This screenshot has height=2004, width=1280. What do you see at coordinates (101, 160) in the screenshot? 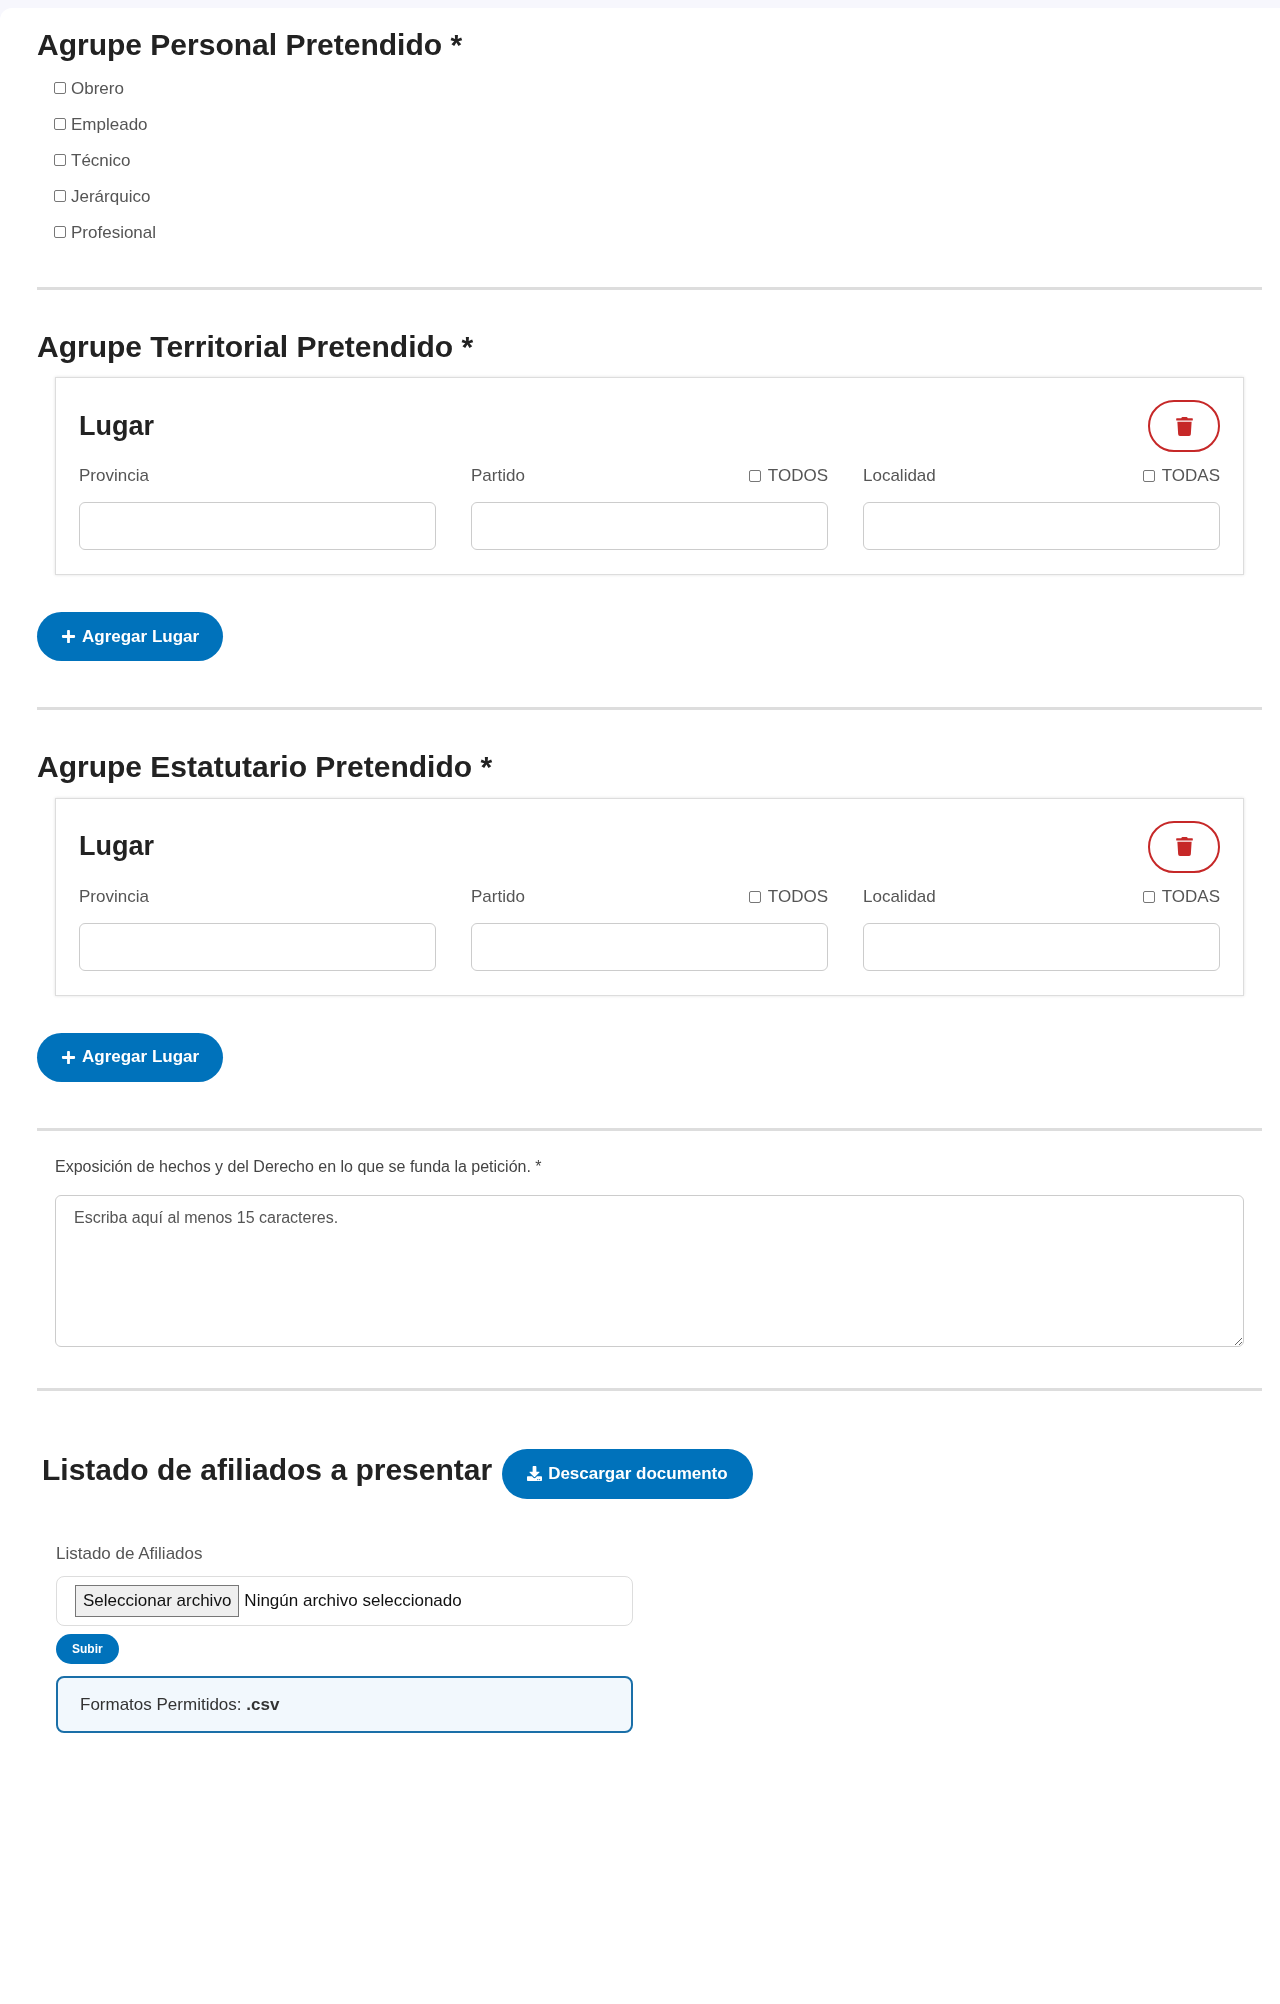
I see `checkbox-label: Técnico` at bounding box center [101, 160].